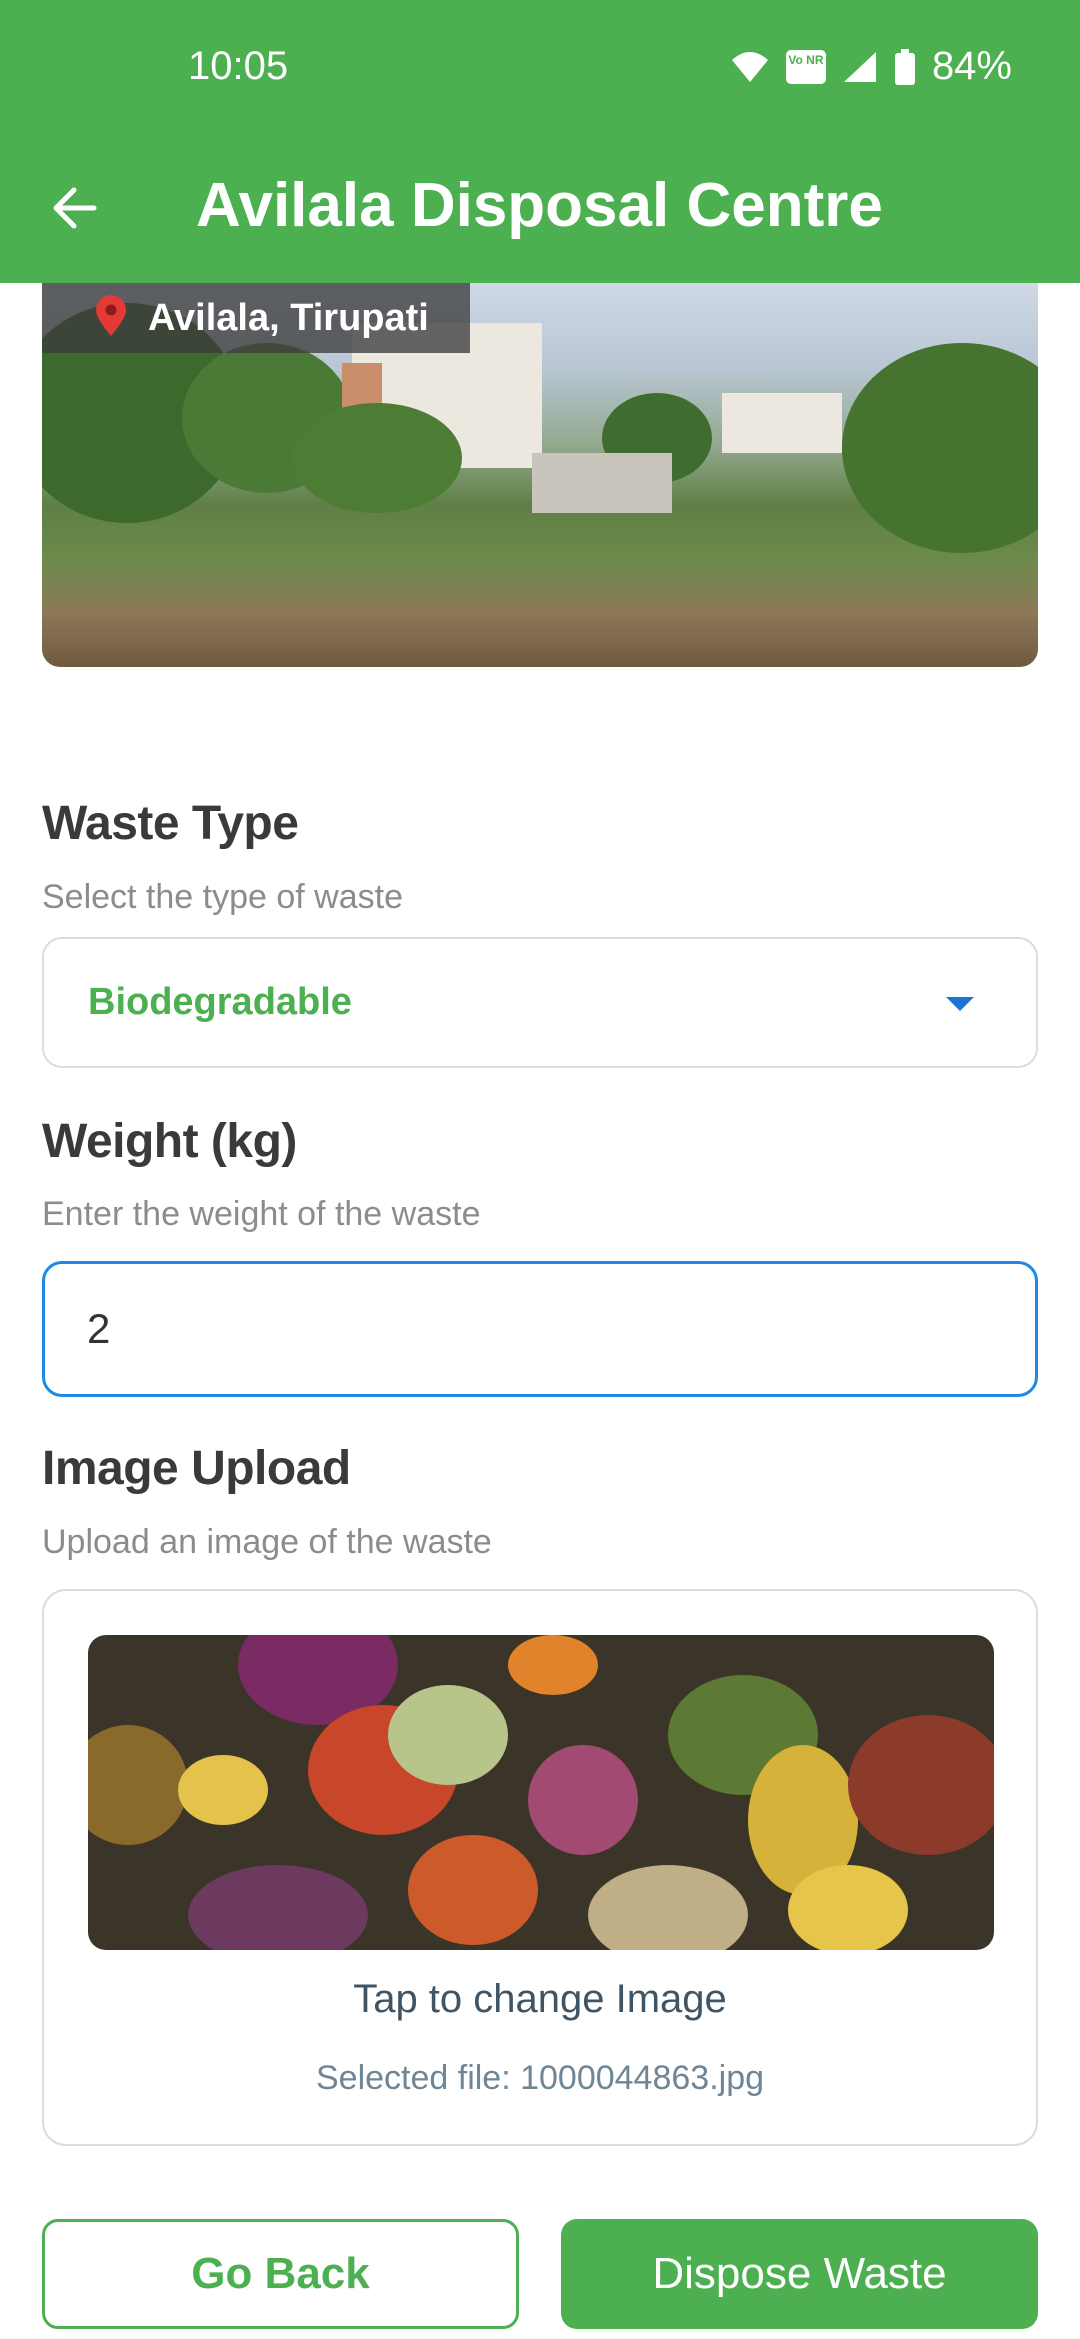 The width and height of the screenshot is (1080, 2339). Describe the element at coordinates (238, 66) in the screenshot. I see `status-time: 10:05` at that location.